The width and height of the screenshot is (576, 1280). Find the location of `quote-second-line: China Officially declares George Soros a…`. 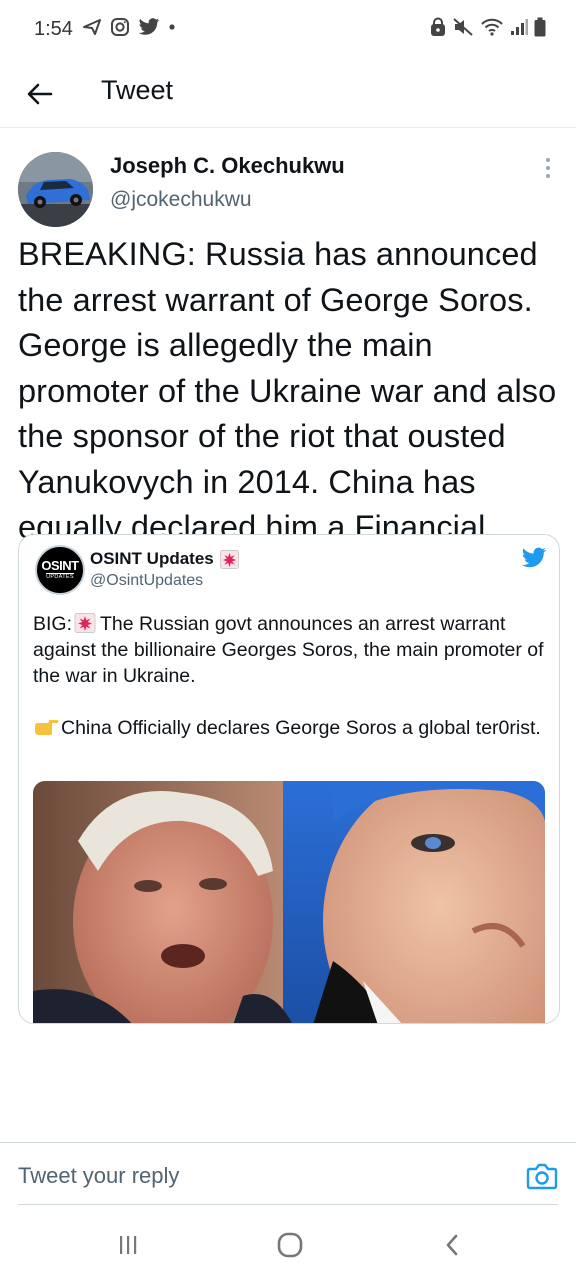

quote-second-line: China Officially declares George Soros a… is located at coordinates (301, 728).